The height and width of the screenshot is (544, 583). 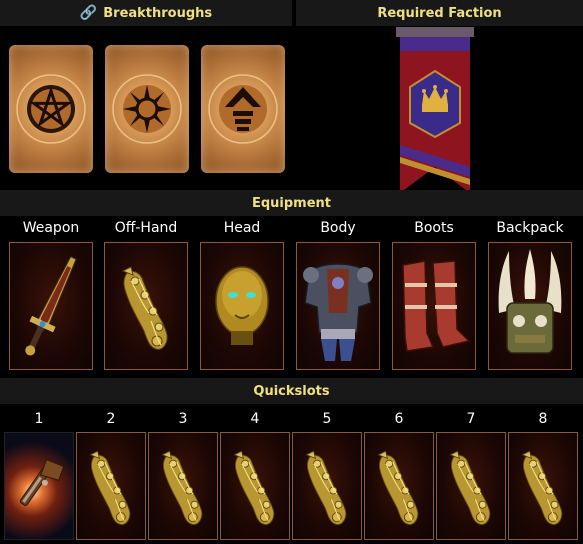 I want to click on quickslot-number-3: 3, so click(x=183, y=419).